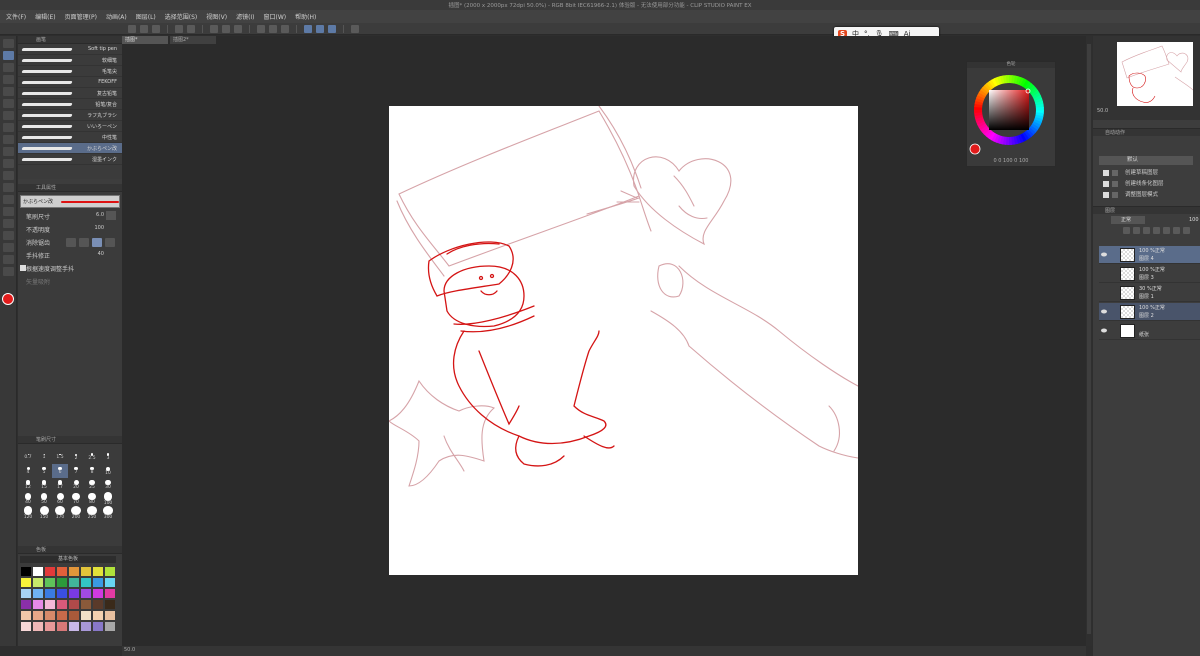 This screenshot has height=656, width=1200. What do you see at coordinates (70, 60) in the screenshot?
I see `list-item: 软细笔` at bounding box center [70, 60].